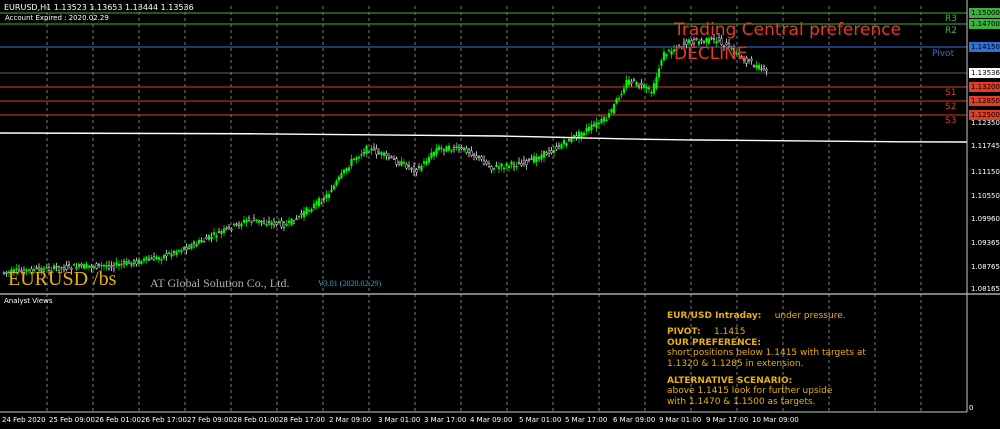 The height and width of the screenshot is (429, 1000). Describe the element at coordinates (984, 101) in the screenshot. I see `s2-price-tag: 1.12850` at that location.